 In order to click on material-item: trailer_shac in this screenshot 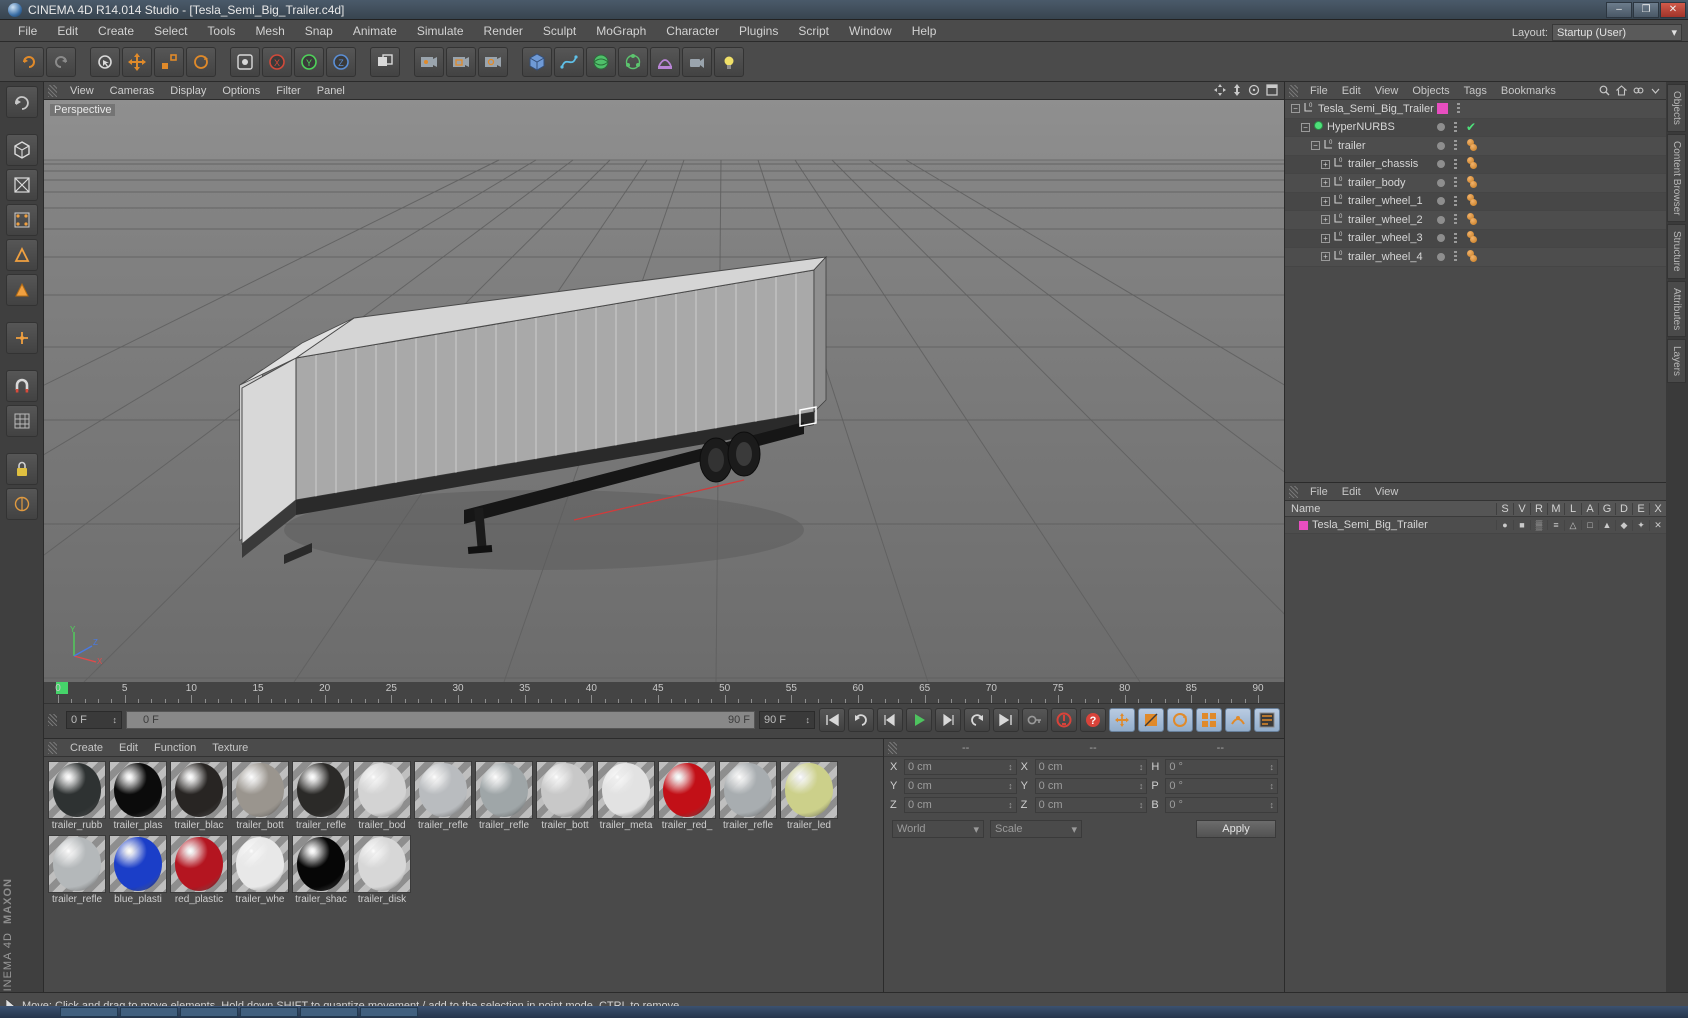, I will do `click(321, 870)`.